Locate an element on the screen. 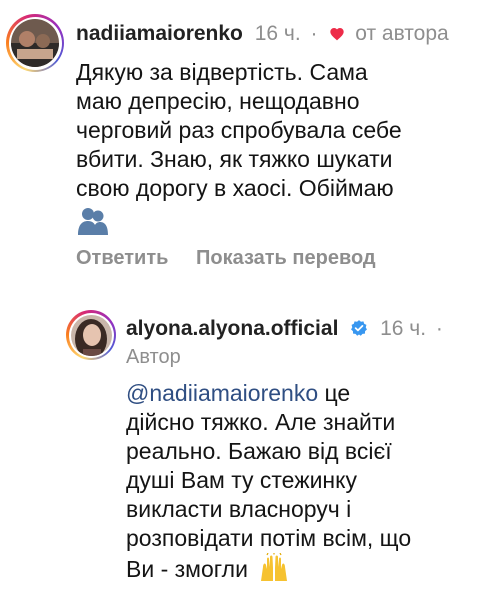  author-label: Автор is located at coordinates (153, 357).